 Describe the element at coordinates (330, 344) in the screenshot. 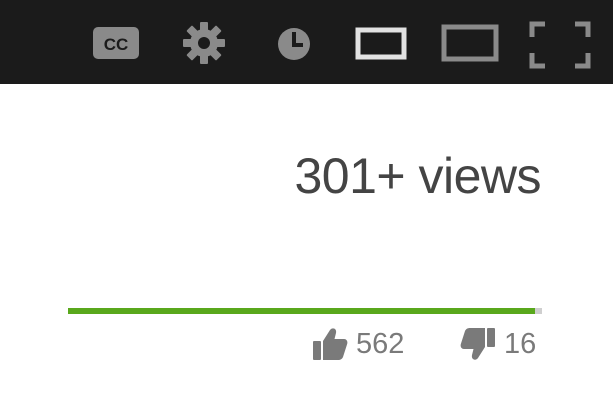

I see `thumbs-up-icon` at that location.